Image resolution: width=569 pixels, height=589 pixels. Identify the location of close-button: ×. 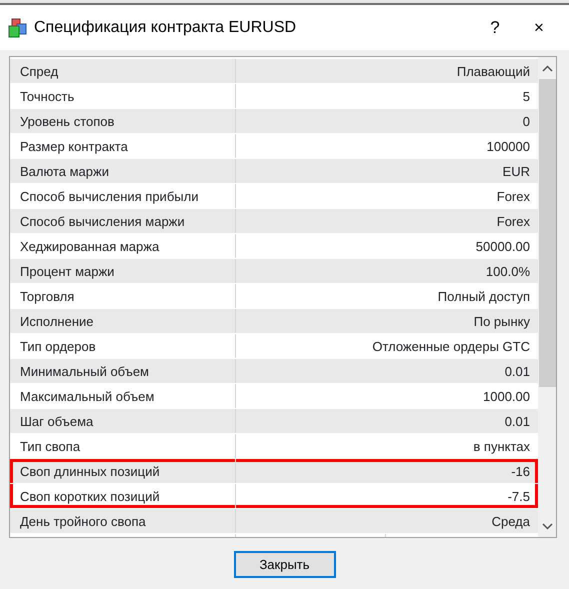
(539, 27).